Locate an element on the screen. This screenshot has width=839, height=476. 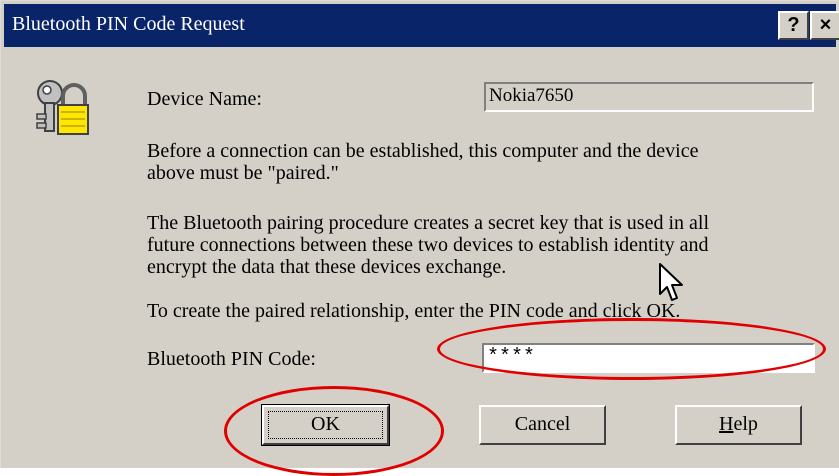
cancel-button: Cancel is located at coordinates (542, 425).